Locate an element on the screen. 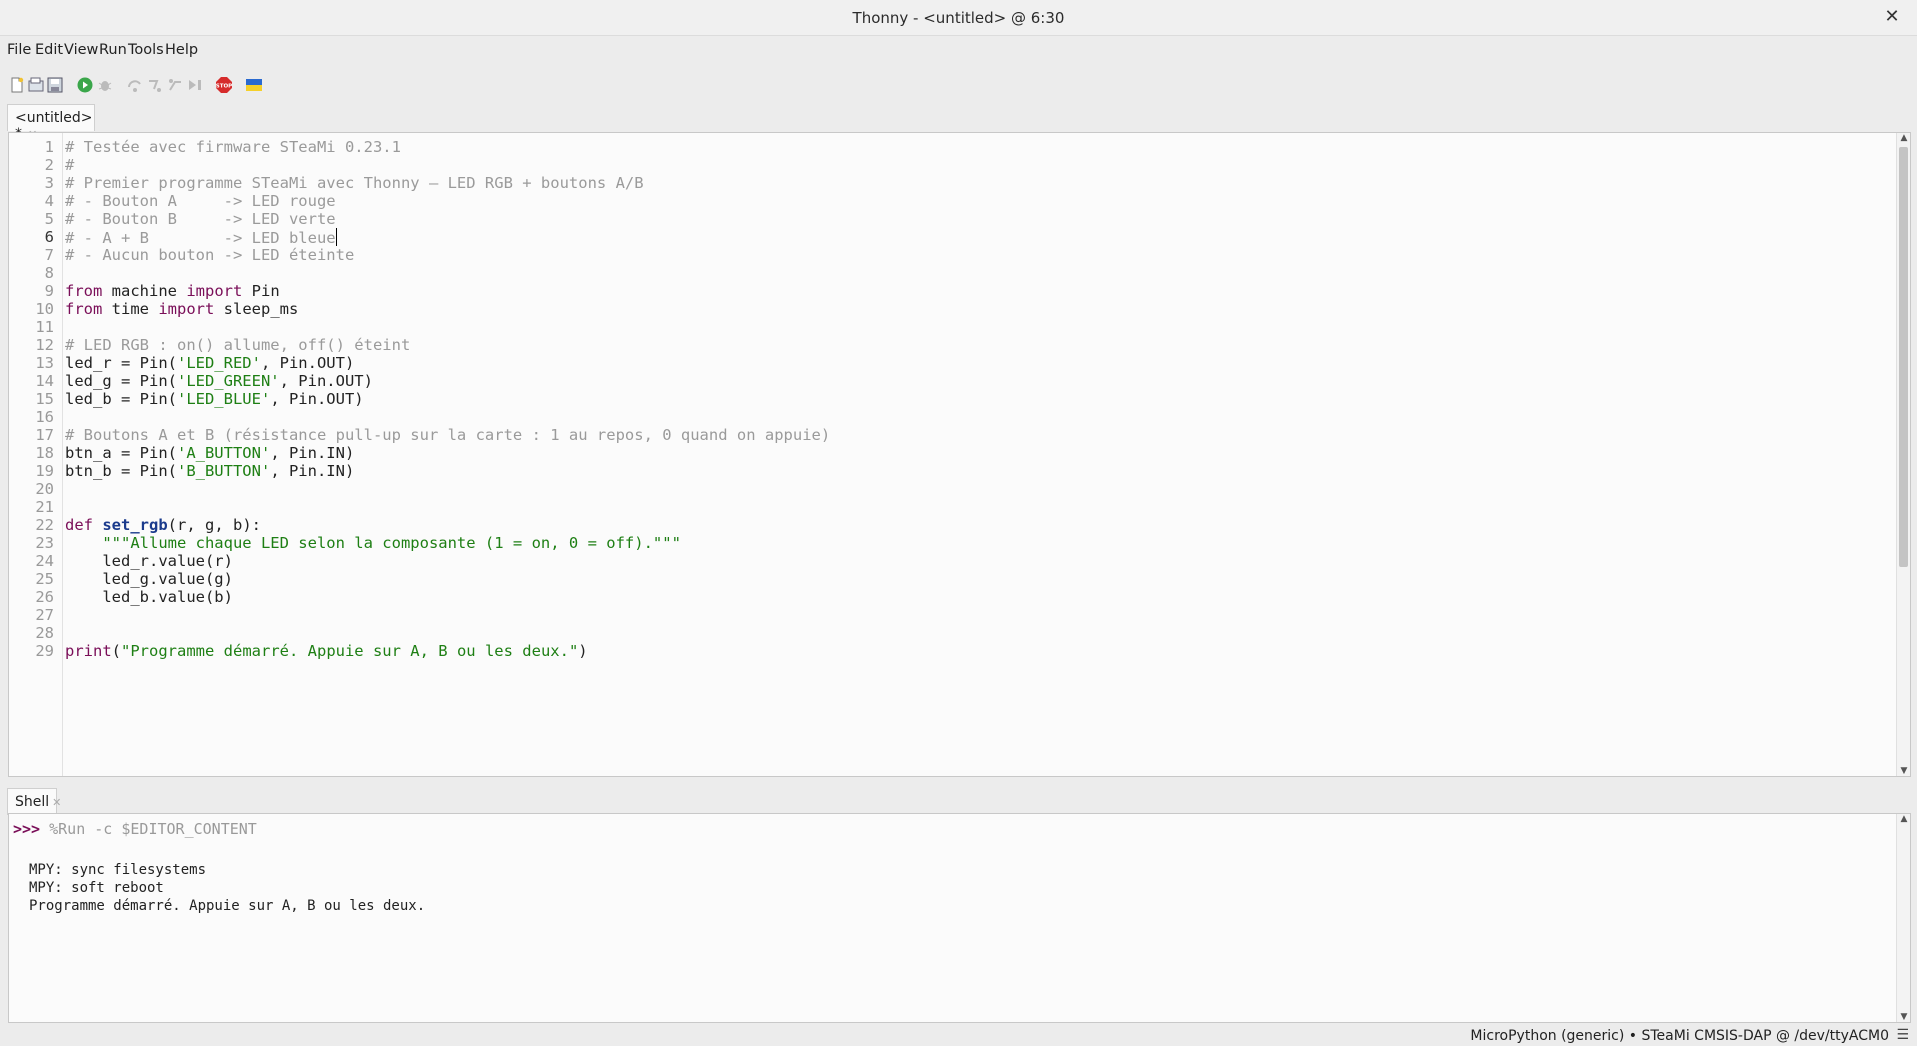 The height and width of the screenshot is (1046, 1917). stop-icon: STOP is located at coordinates (224, 85).